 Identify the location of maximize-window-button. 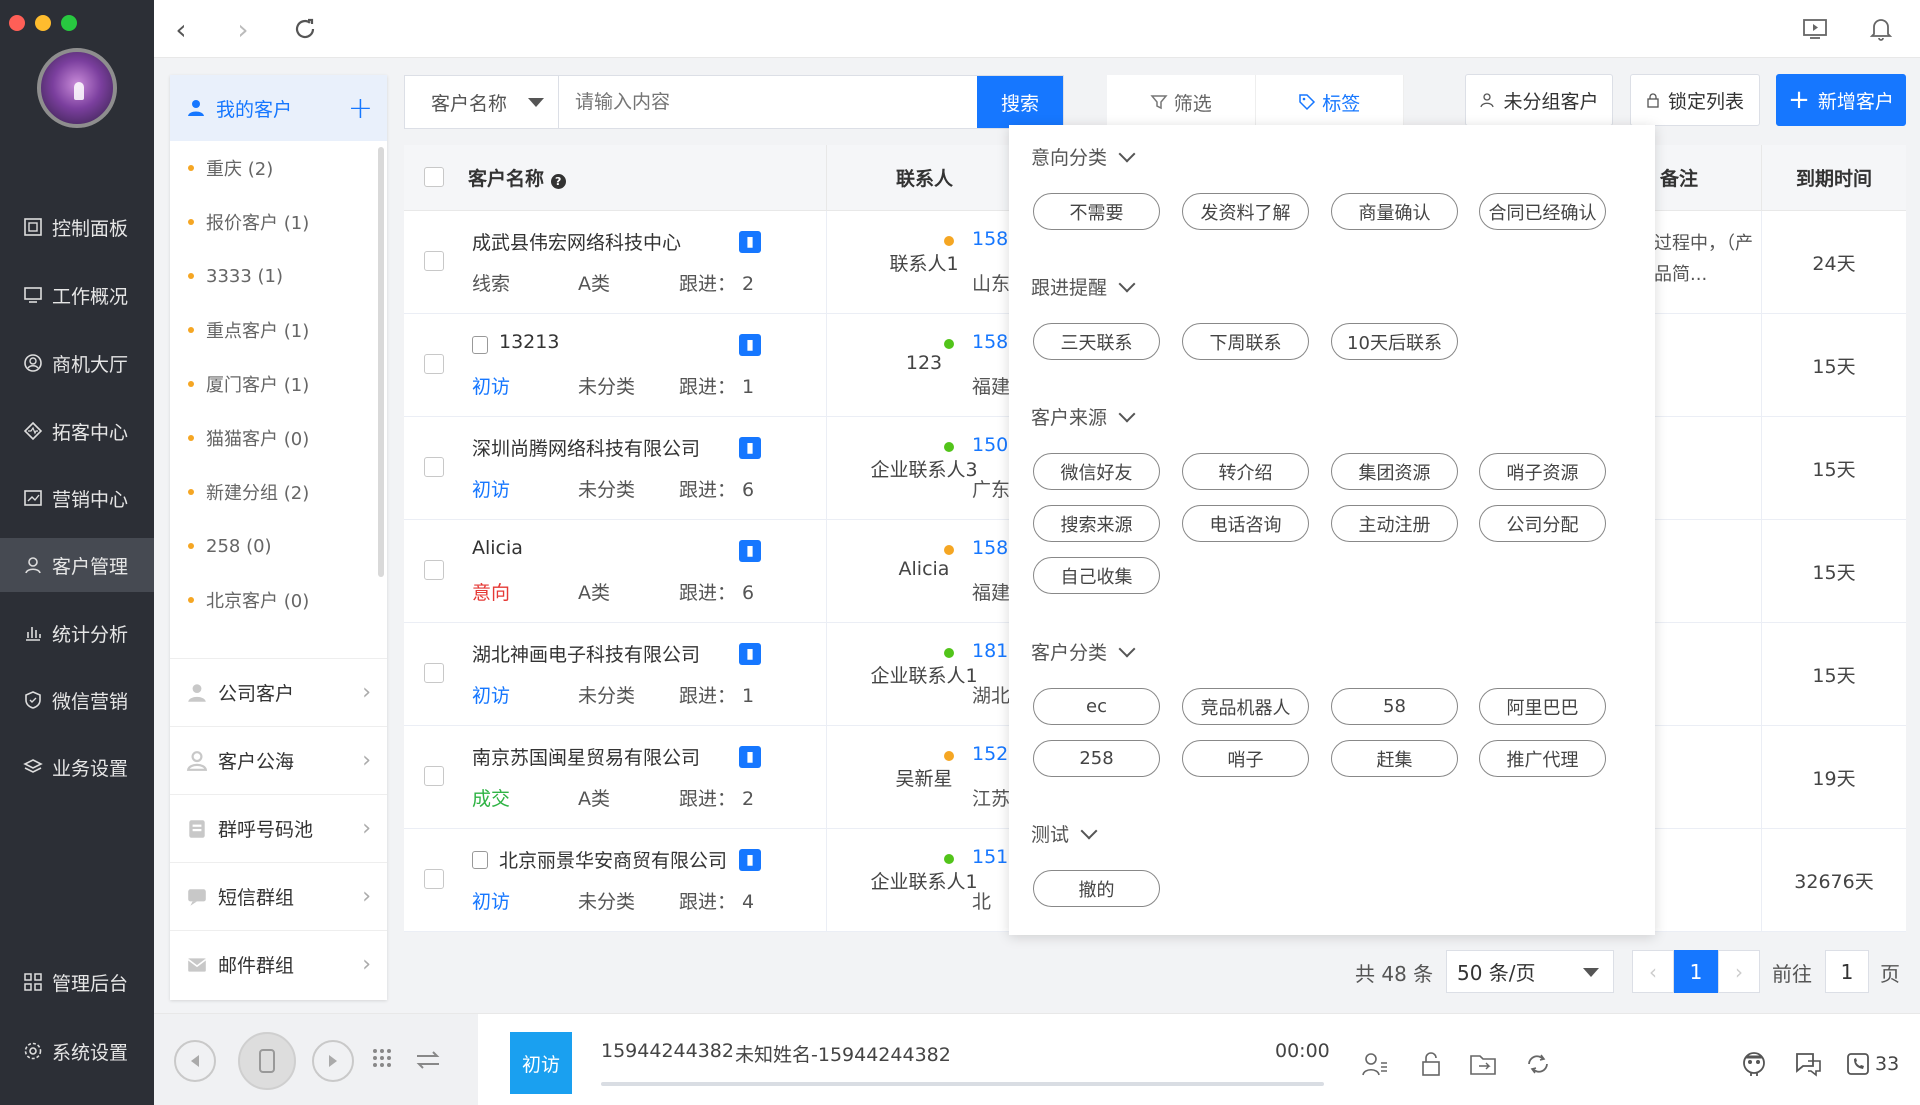
(69, 23).